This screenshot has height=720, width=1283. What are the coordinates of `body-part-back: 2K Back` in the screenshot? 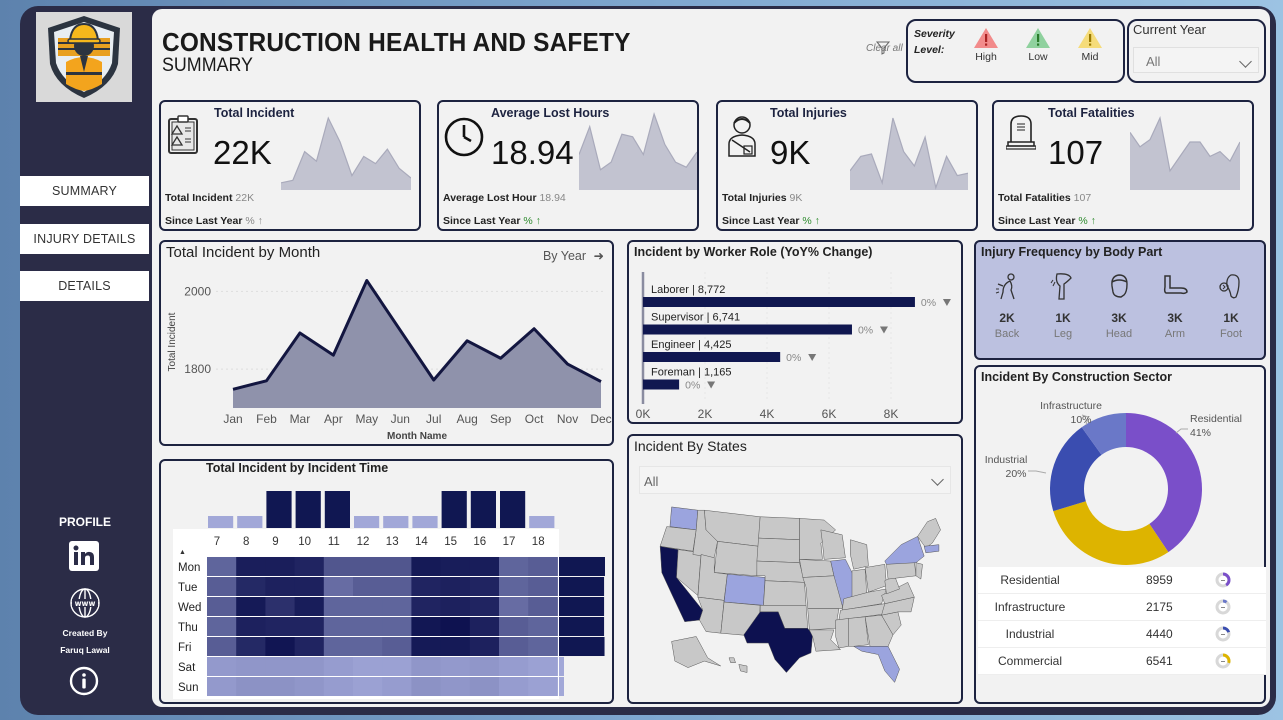 It's located at (1007, 306).